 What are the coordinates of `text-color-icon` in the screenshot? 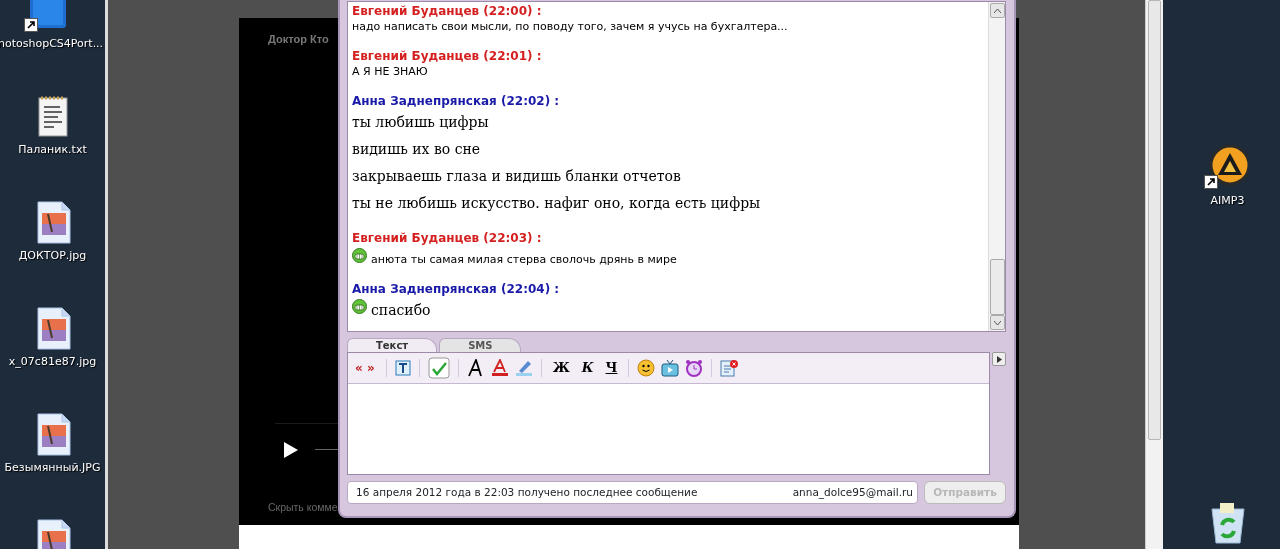 It's located at (499, 368).